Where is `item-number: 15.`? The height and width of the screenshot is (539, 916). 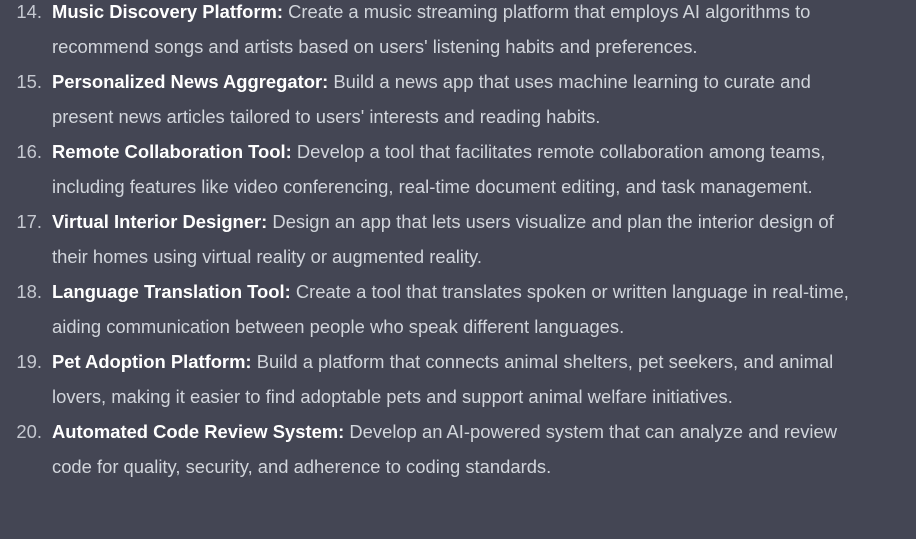 item-number: 15. is located at coordinates (29, 81).